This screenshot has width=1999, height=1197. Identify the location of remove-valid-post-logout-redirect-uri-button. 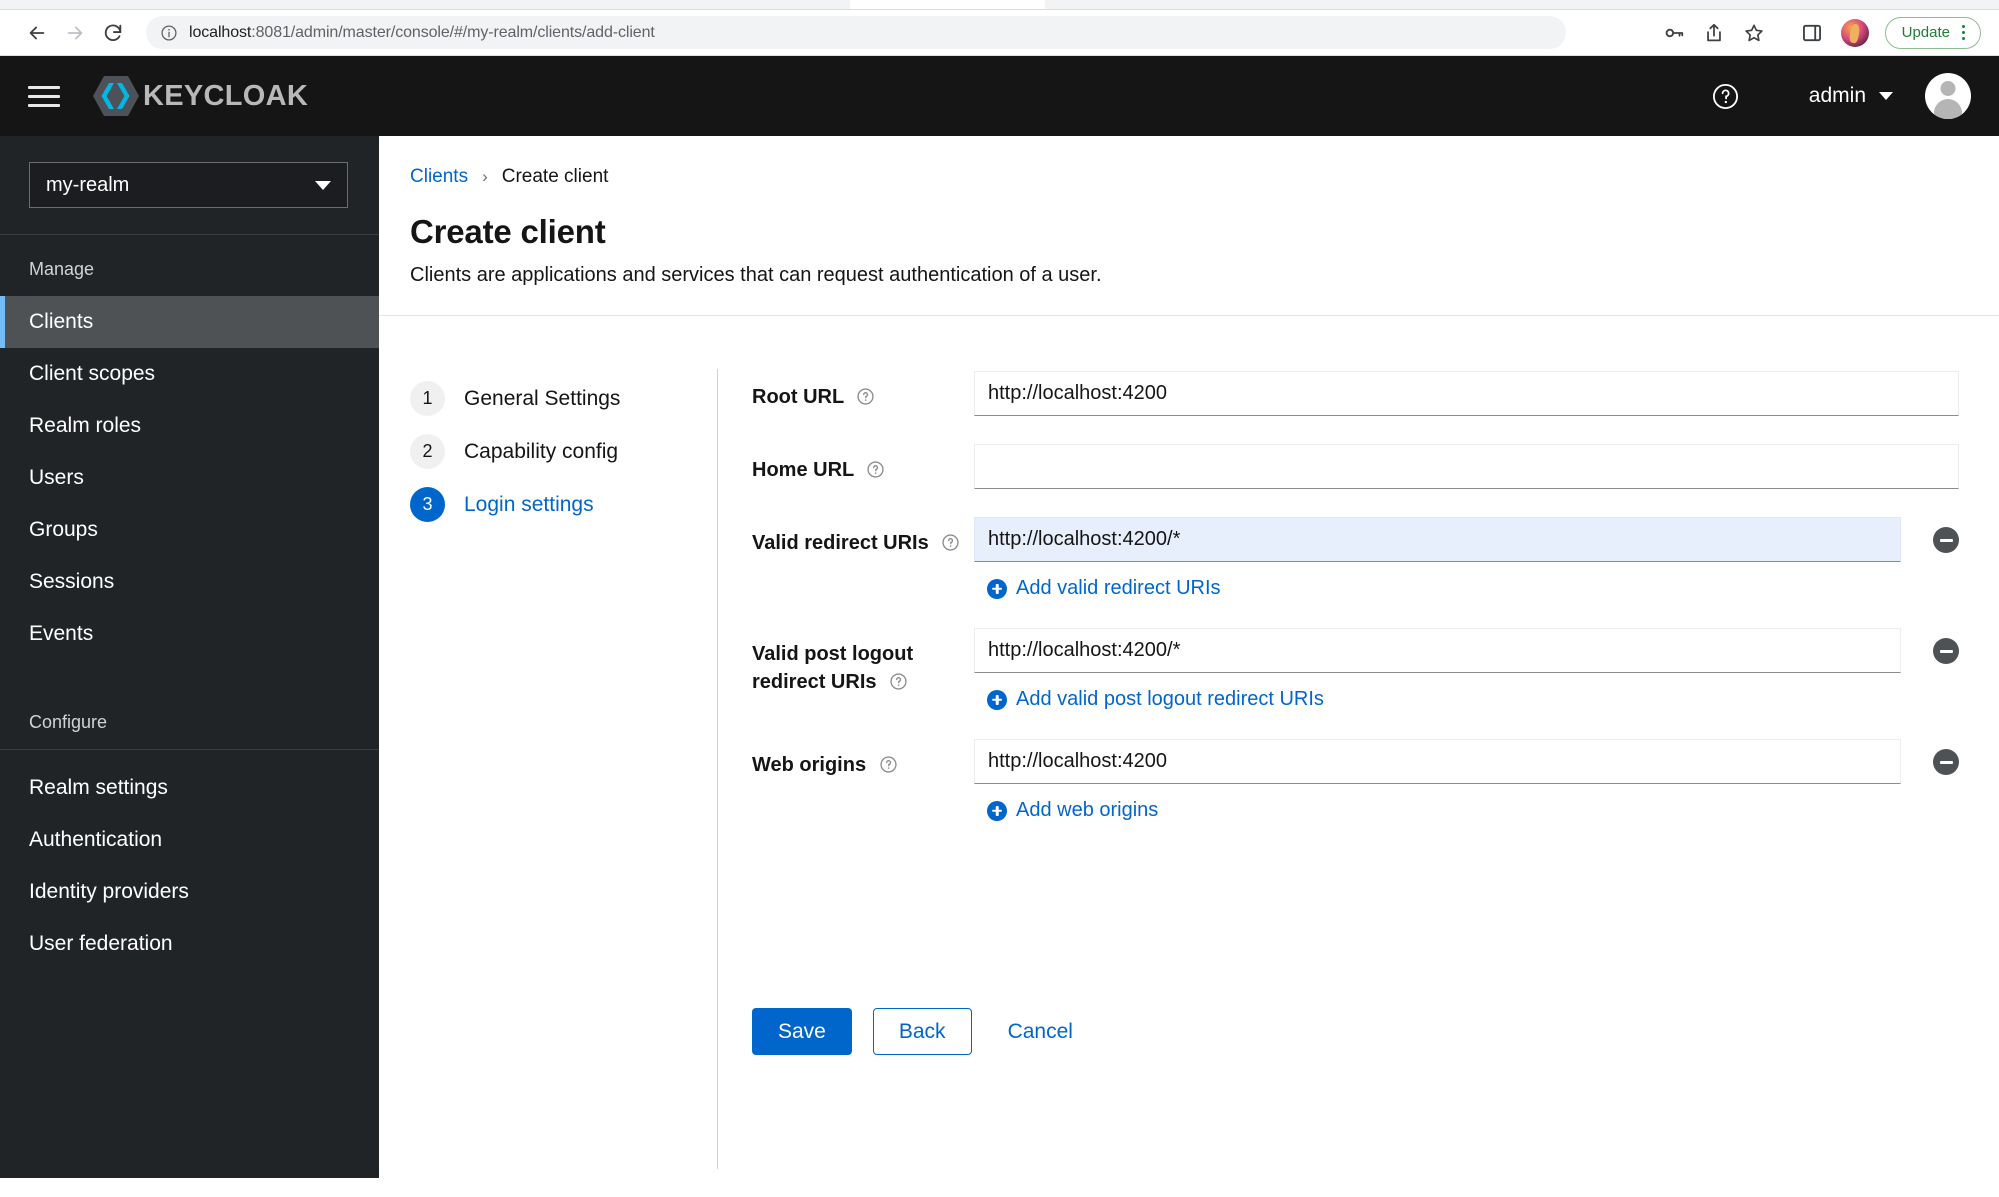
(1946, 651).